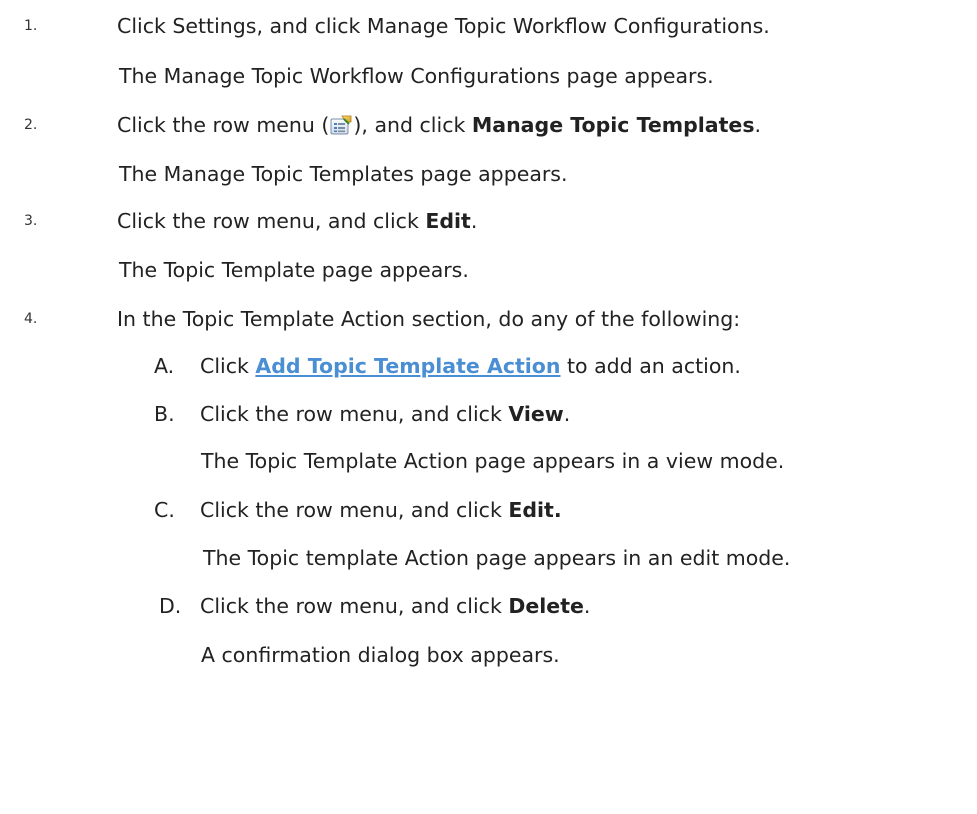 The width and height of the screenshot is (977, 814). What do you see at coordinates (385, 414) in the screenshot?
I see `substep-instruction: Click the row menu, and click View.` at bounding box center [385, 414].